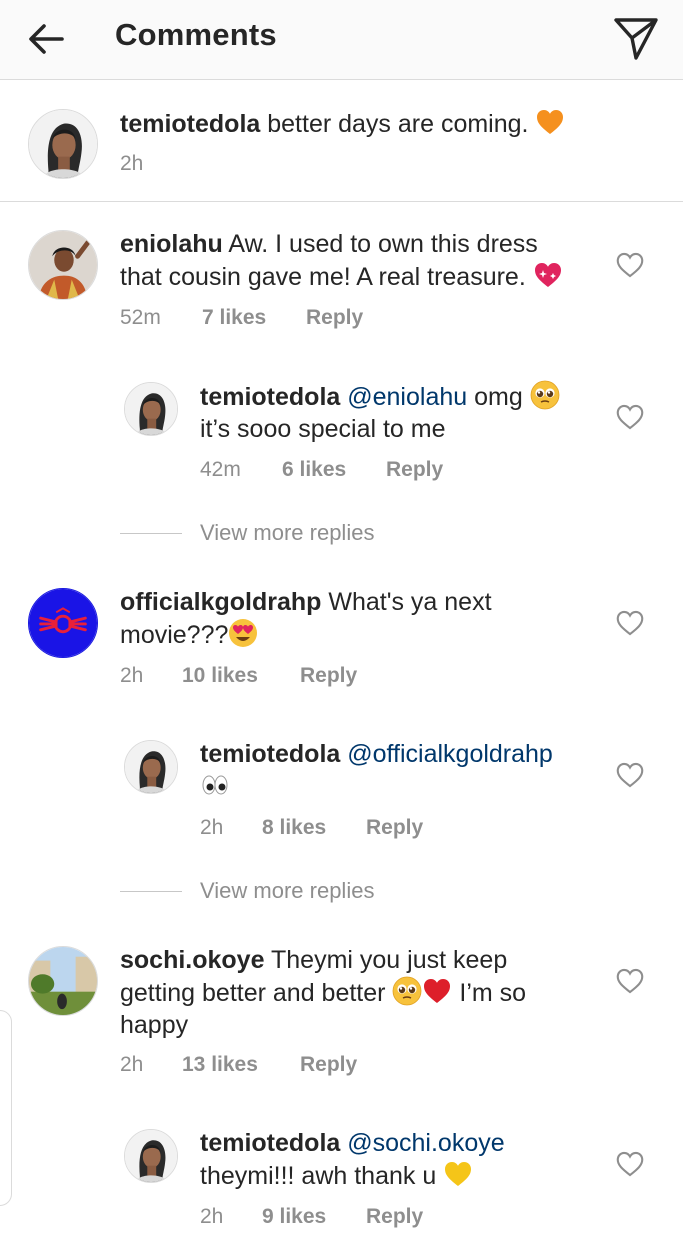 This screenshot has width=683, height=1259. I want to click on mention-link: @officialkgoldrahp, so click(450, 754).